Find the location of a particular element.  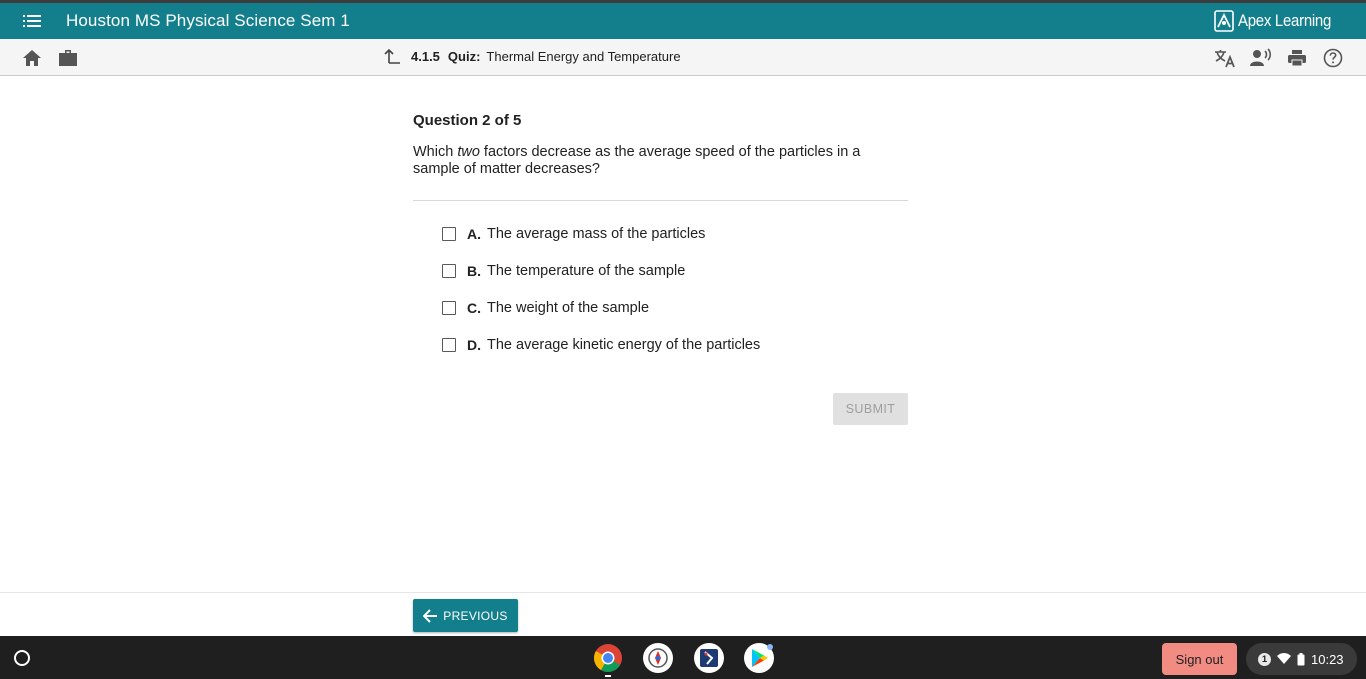

briefcase-button is located at coordinates (68, 58).